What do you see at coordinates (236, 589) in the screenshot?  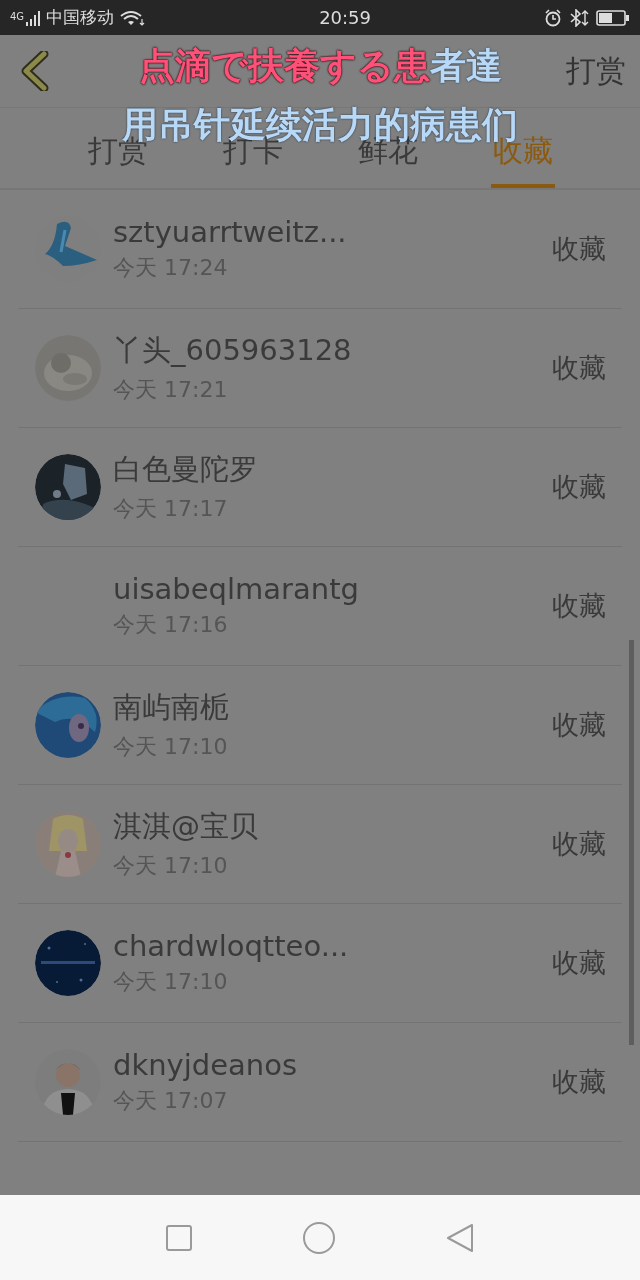 I see `user-name: uisabeqlmarantg` at bounding box center [236, 589].